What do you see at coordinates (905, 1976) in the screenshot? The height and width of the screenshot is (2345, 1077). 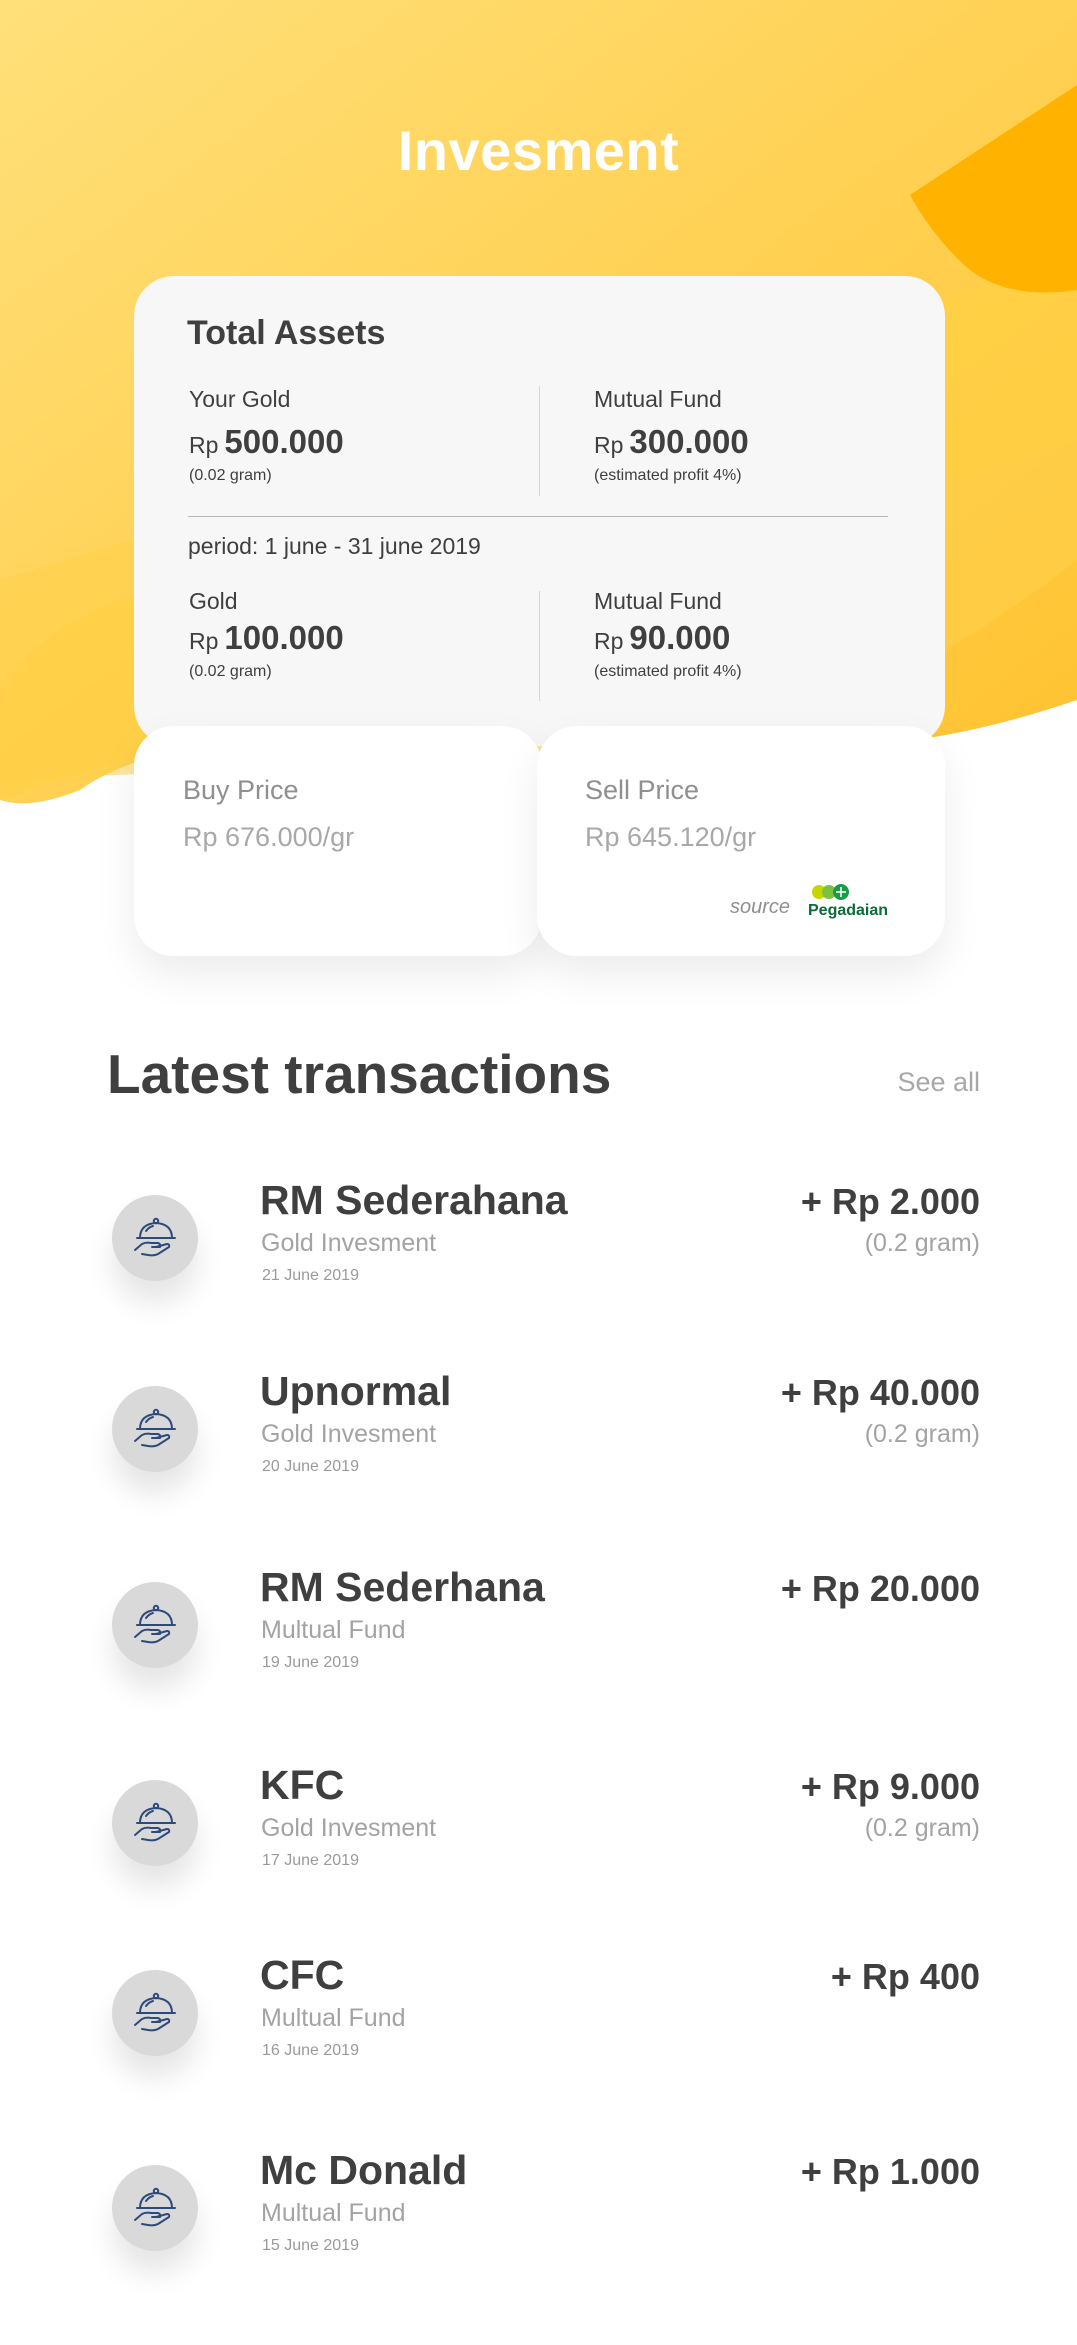 I see `transaction-amount: + Rp 400` at bounding box center [905, 1976].